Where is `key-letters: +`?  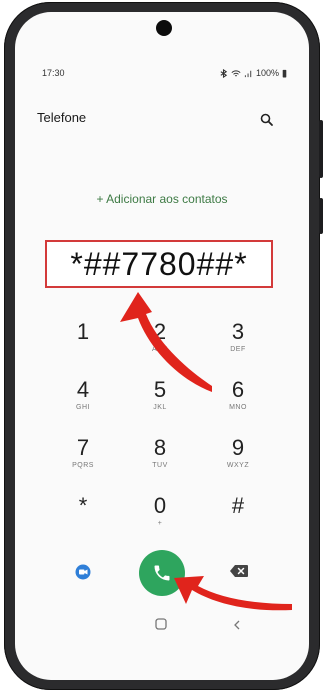
key-letters: + is located at coordinates (160, 523).